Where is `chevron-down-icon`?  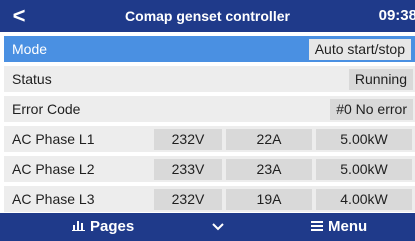 chevron-down-icon is located at coordinates (218, 226).